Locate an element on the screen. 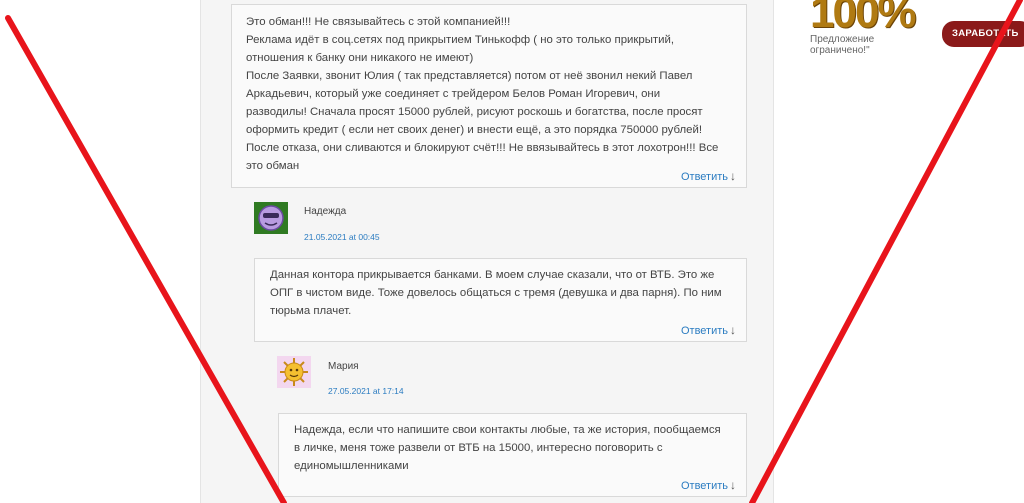 This screenshot has width=1024, height=503. comment-date: 21.05.2021 at 00:45 is located at coordinates (342, 237).